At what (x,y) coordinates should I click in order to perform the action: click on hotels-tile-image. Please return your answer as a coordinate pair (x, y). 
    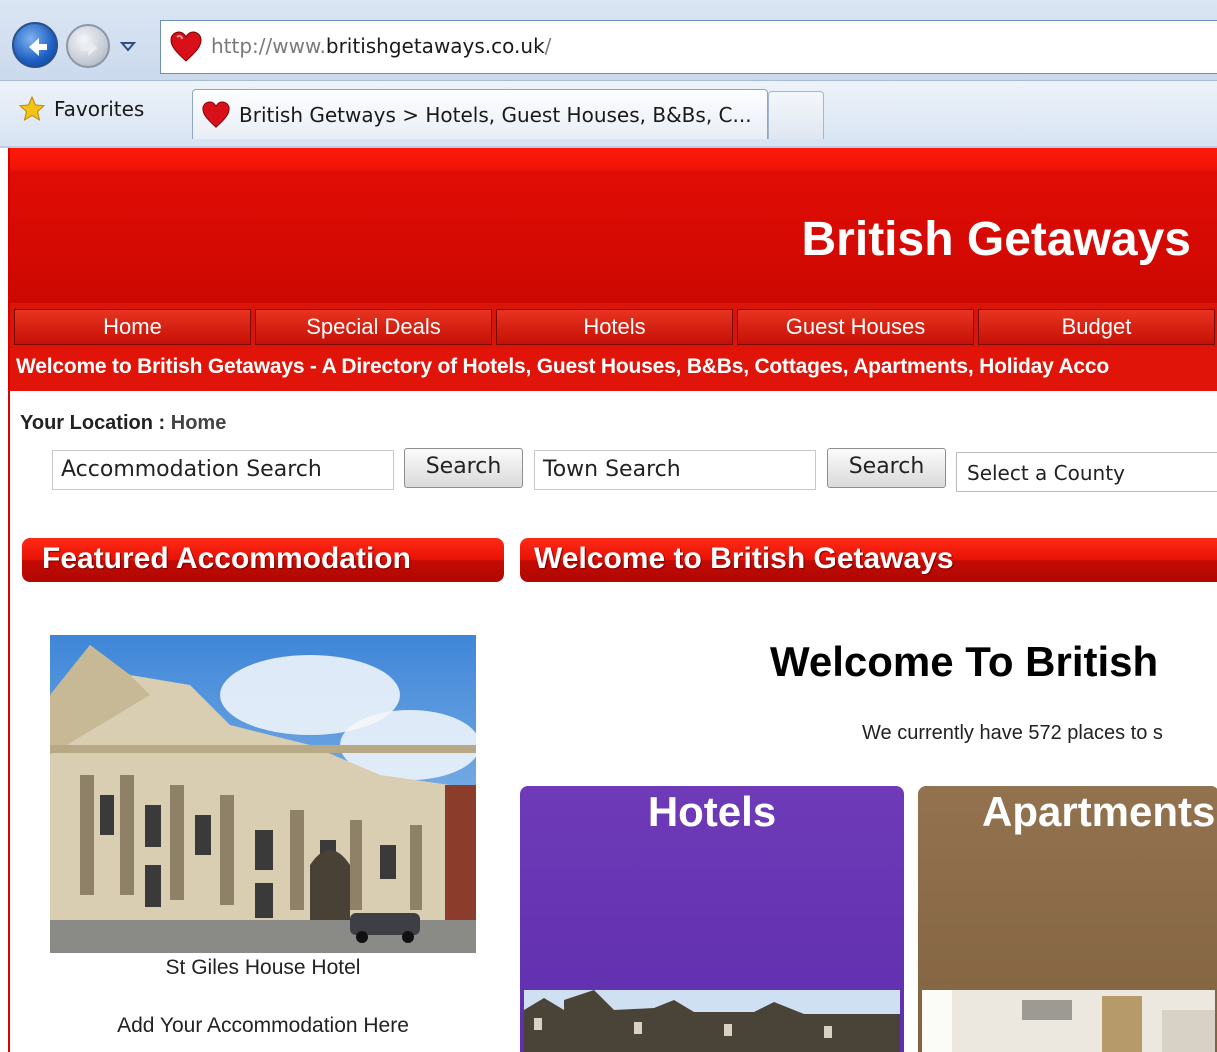
    Looking at the image, I should click on (712, 1021).